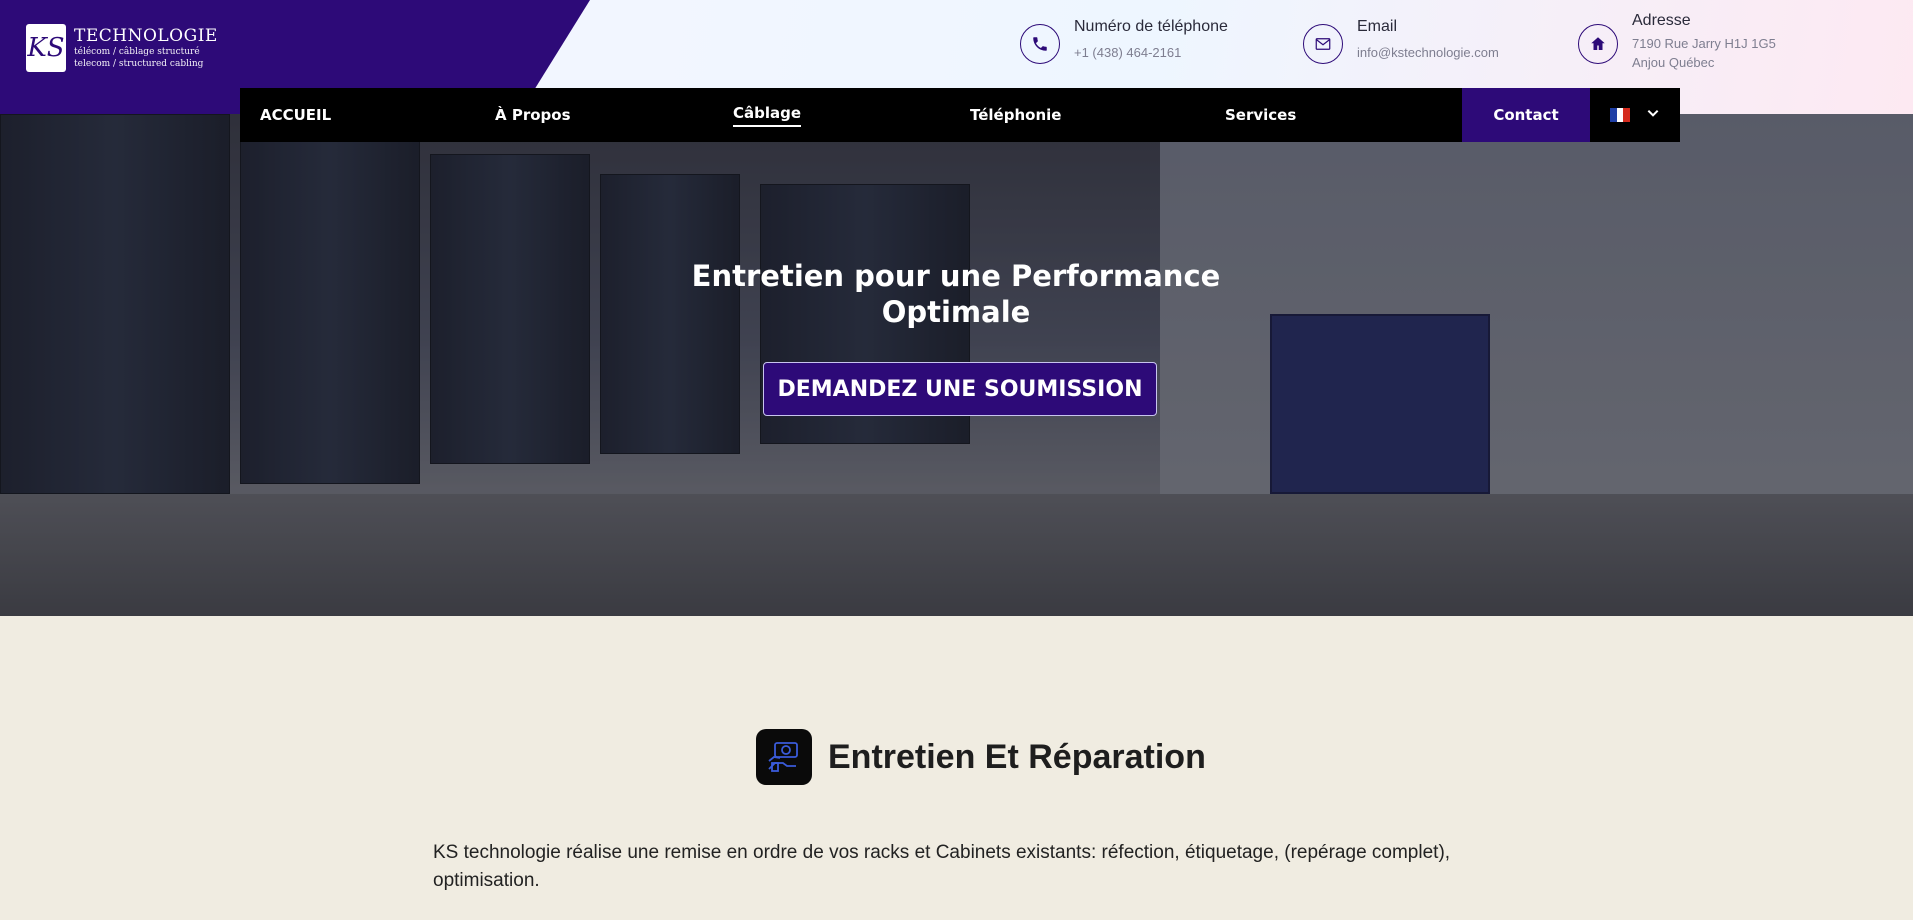  I want to click on brand-block-lower, so click(120, 101).